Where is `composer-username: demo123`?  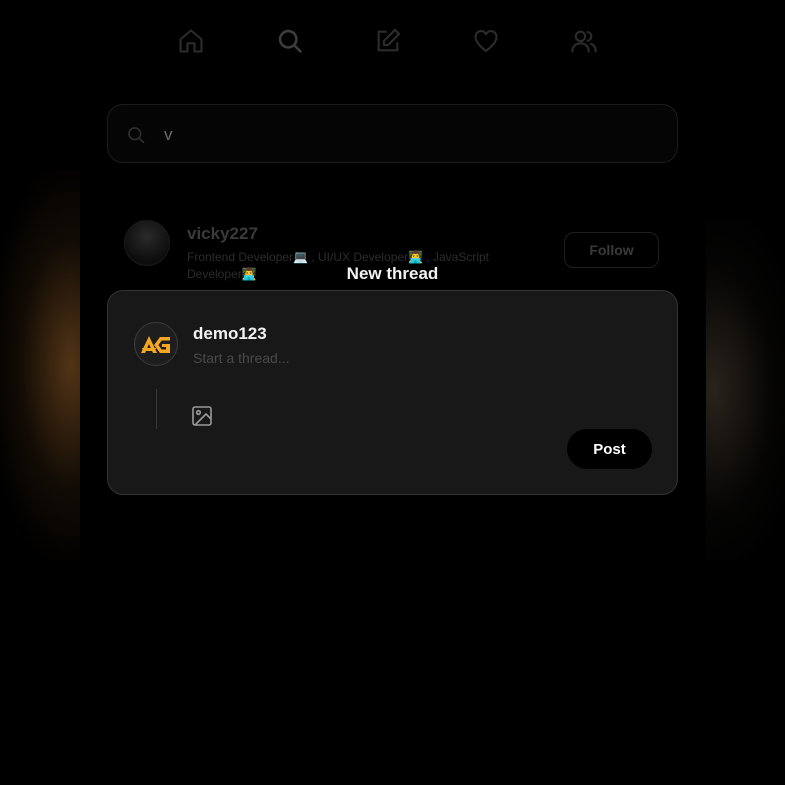 composer-username: demo123 is located at coordinates (230, 333).